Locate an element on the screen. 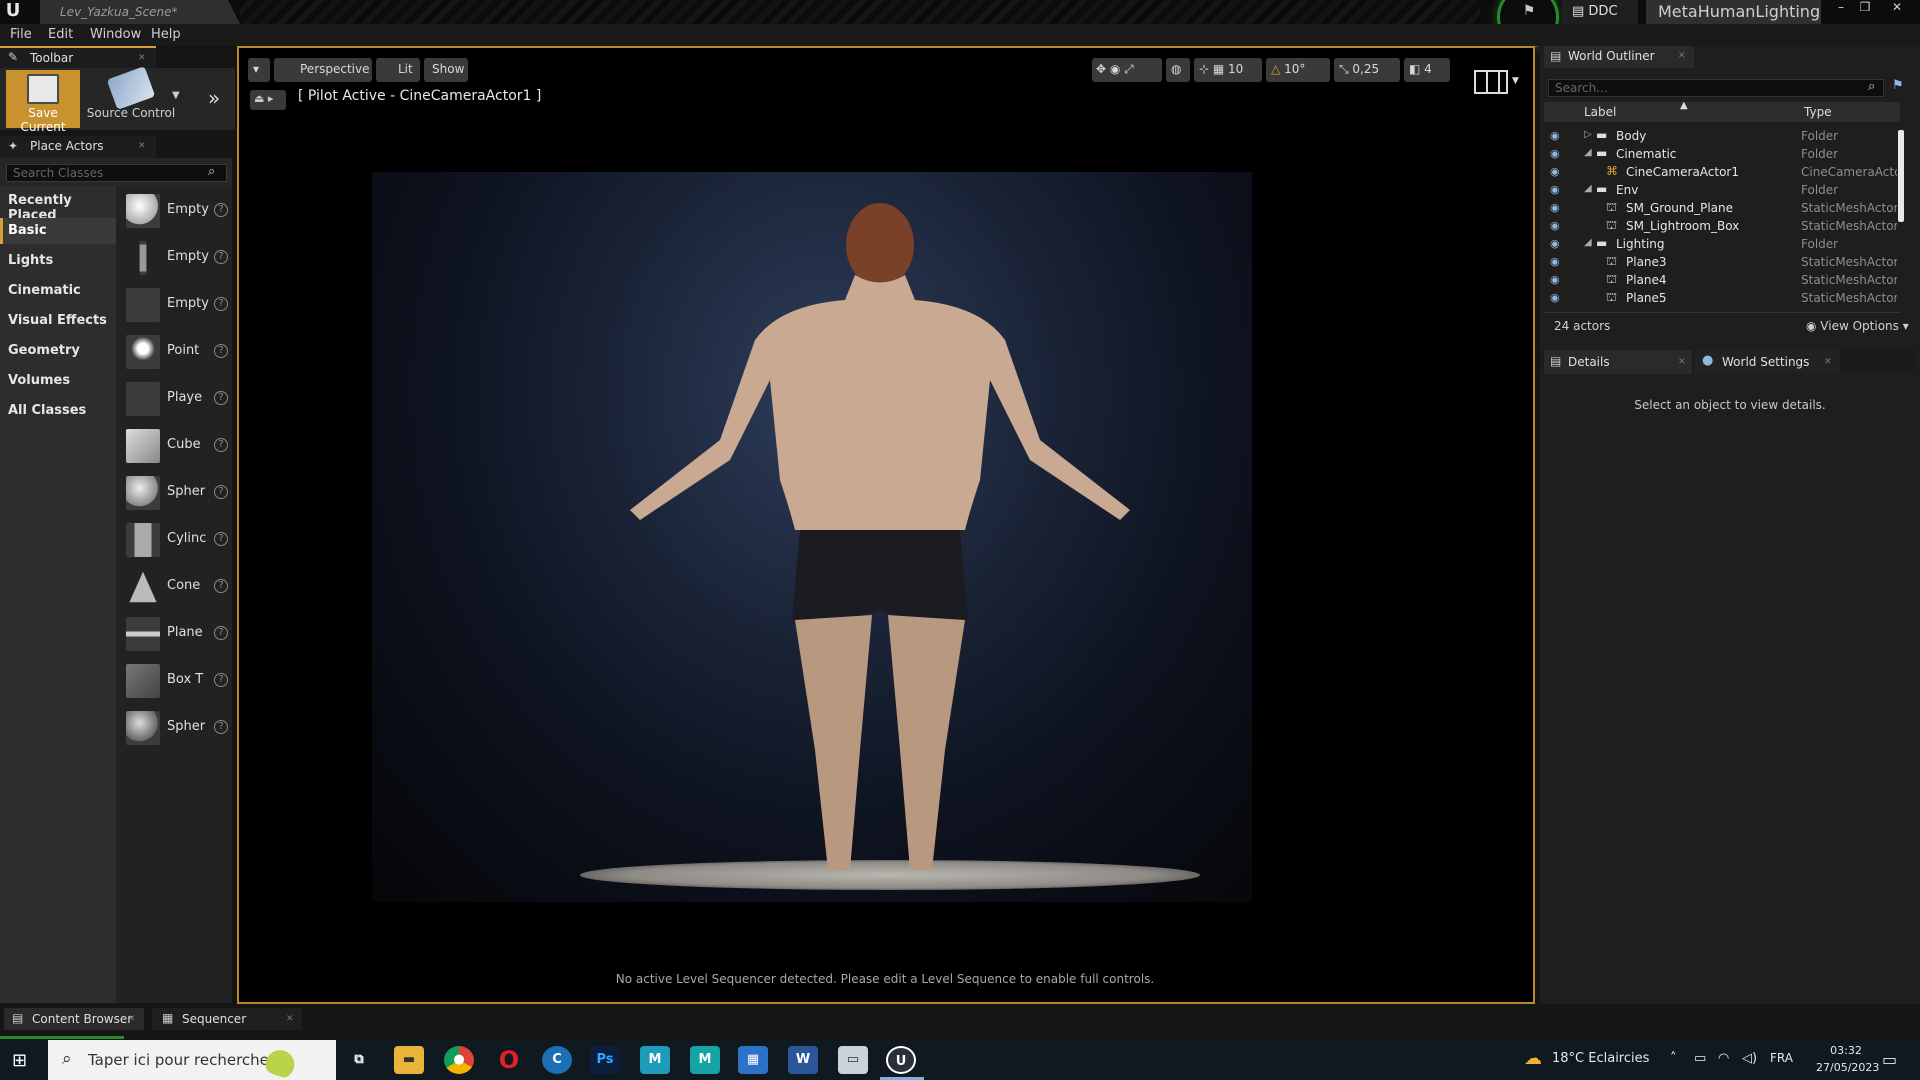 Image resolution: width=1920 pixels, height=1080 pixels. document-tab: Lev_Yazkua_Scene* is located at coordinates (140, 12).